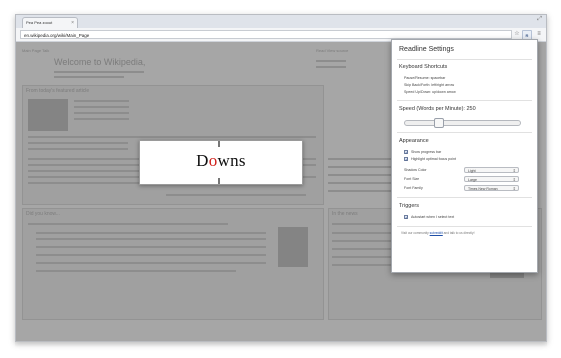  I want to click on speed-label: Speed (Words per Minute): 250, so click(437, 109).